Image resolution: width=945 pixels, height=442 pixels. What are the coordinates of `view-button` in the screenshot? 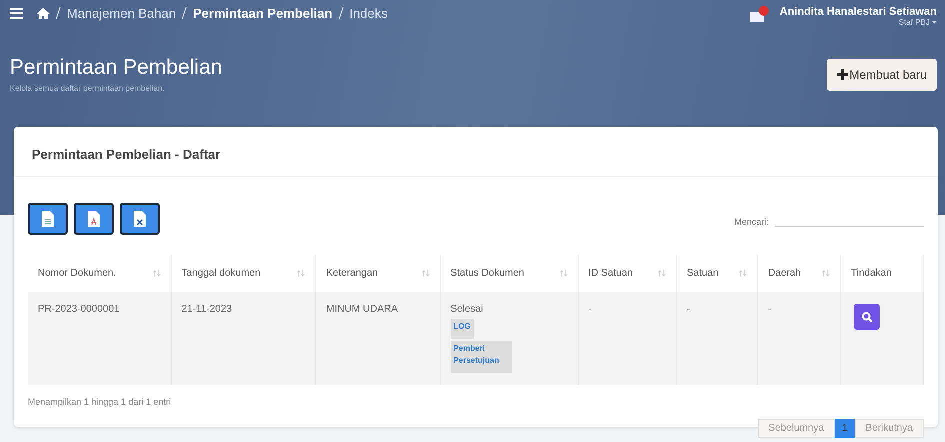 It's located at (867, 317).